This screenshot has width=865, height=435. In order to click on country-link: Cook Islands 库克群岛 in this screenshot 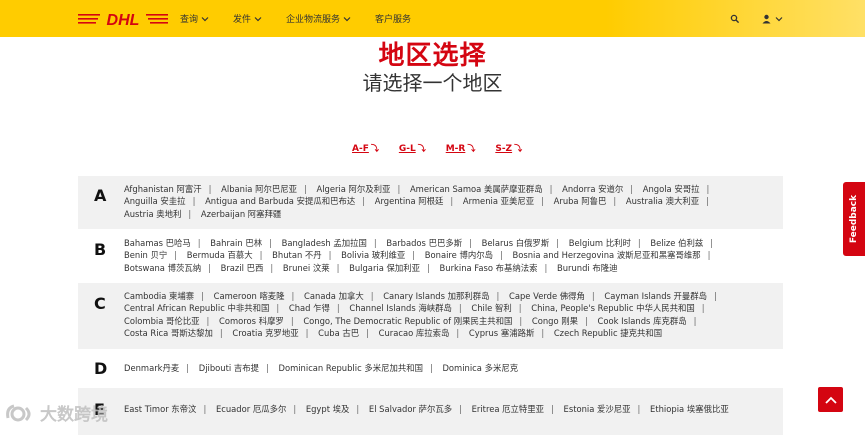, I will do `click(642, 321)`.